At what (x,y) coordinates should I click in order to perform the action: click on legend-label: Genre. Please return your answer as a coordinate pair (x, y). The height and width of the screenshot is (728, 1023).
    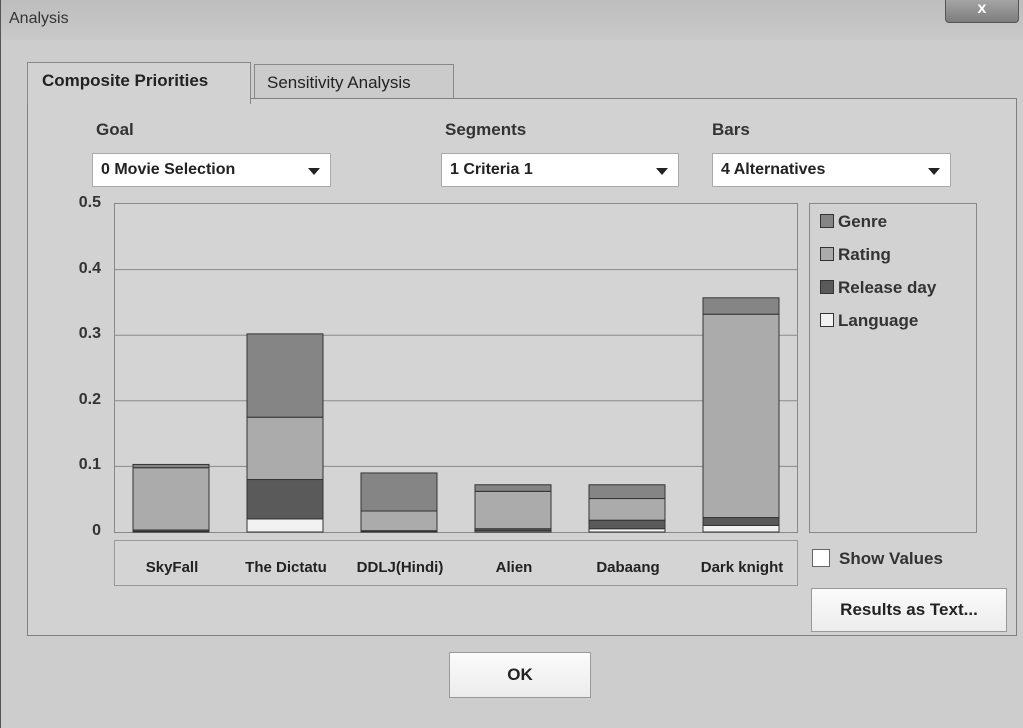
    Looking at the image, I should click on (863, 221).